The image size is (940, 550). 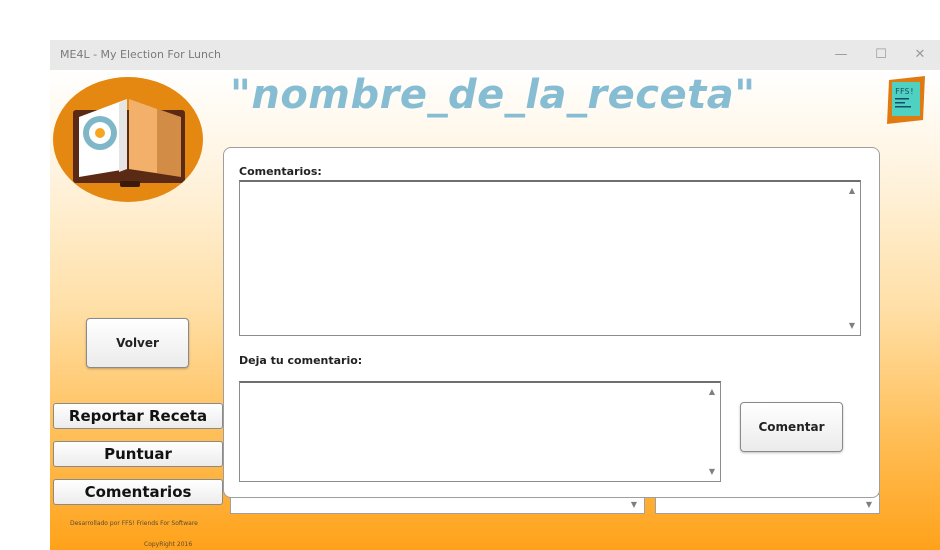 What do you see at coordinates (841, 55) in the screenshot?
I see `minimize-button: —` at bounding box center [841, 55].